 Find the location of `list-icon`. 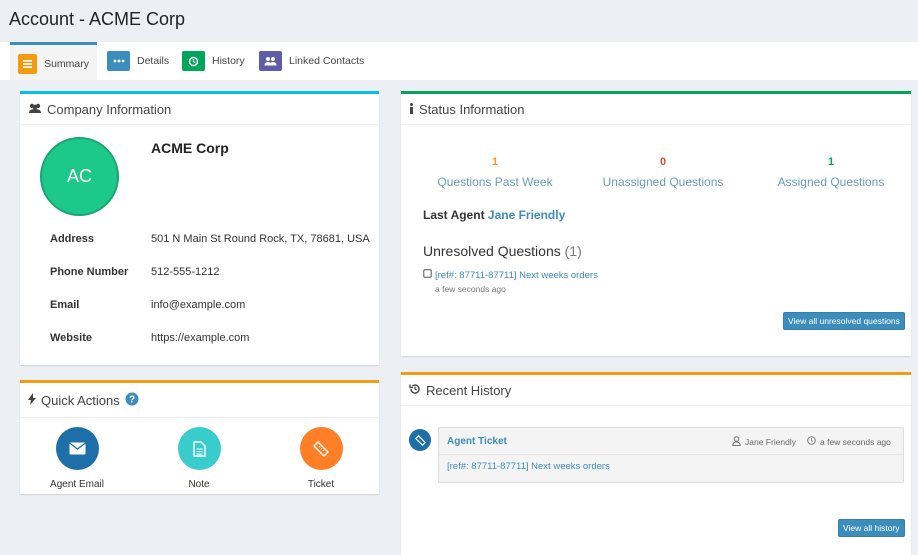

list-icon is located at coordinates (28, 63).